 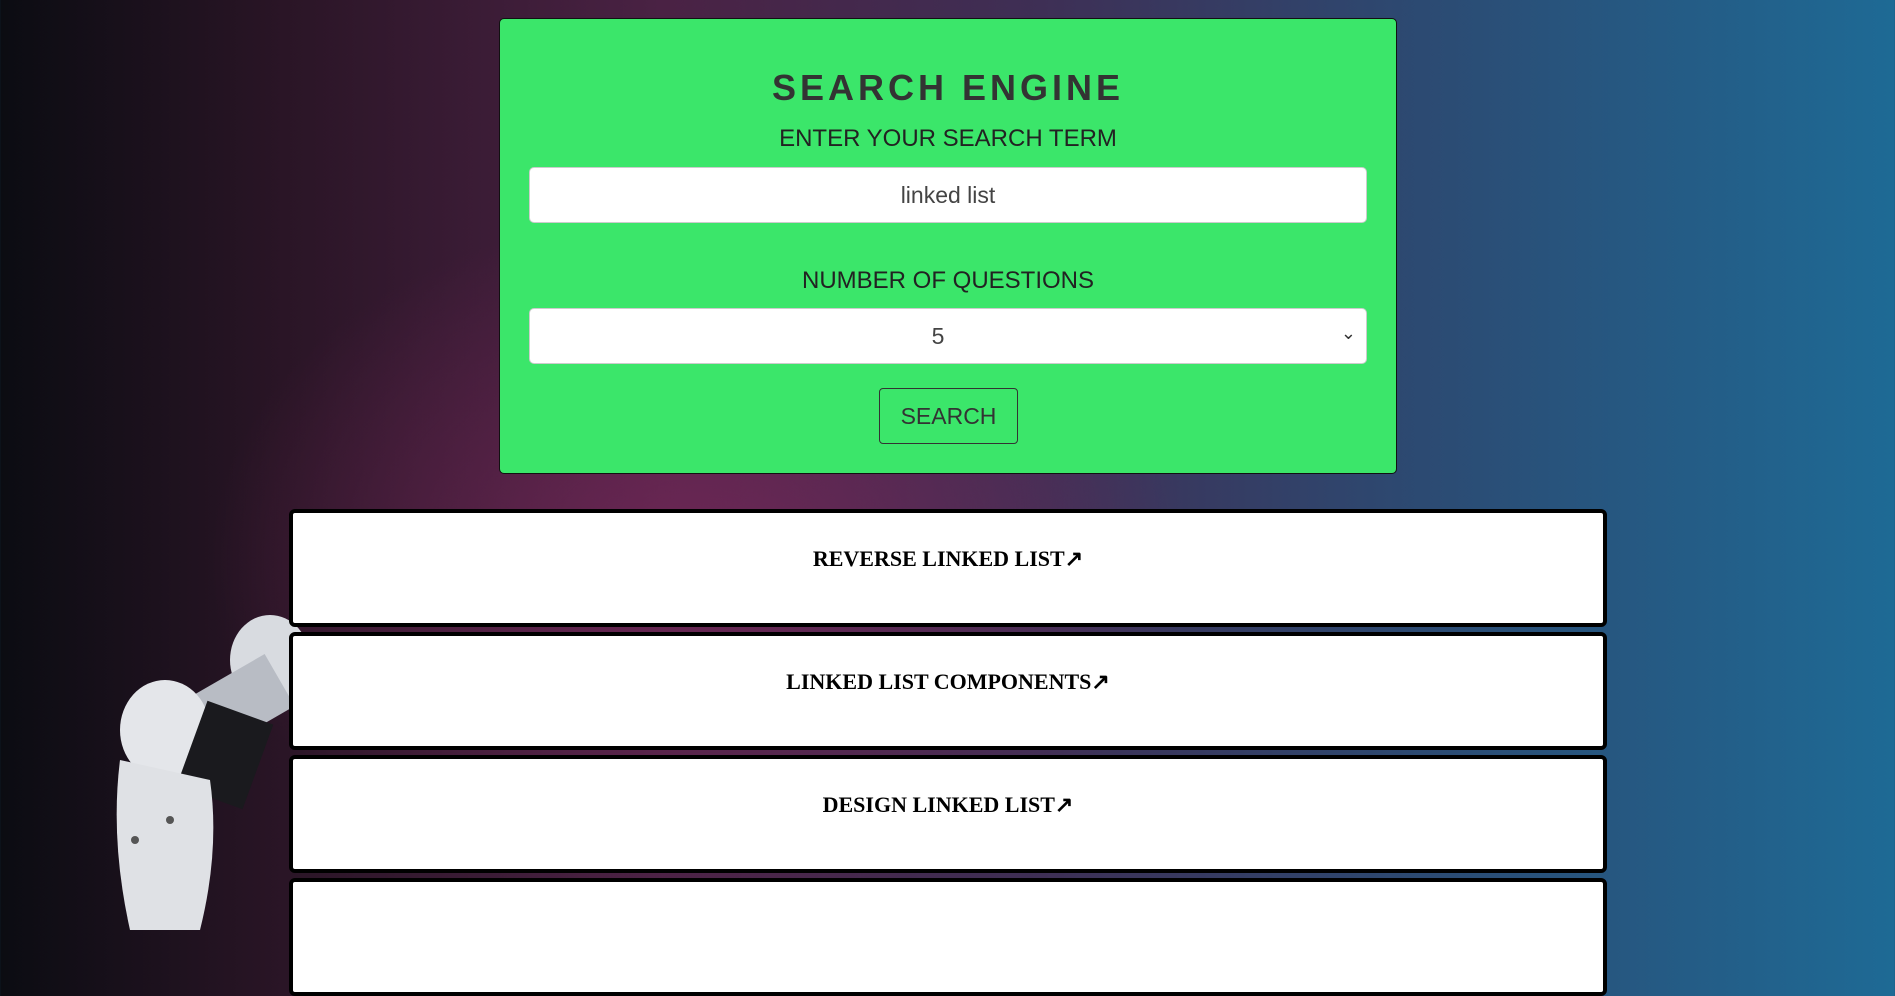 What do you see at coordinates (948, 559) in the screenshot?
I see `result-link: REVERSE LINKED LIST↗` at bounding box center [948, 559].